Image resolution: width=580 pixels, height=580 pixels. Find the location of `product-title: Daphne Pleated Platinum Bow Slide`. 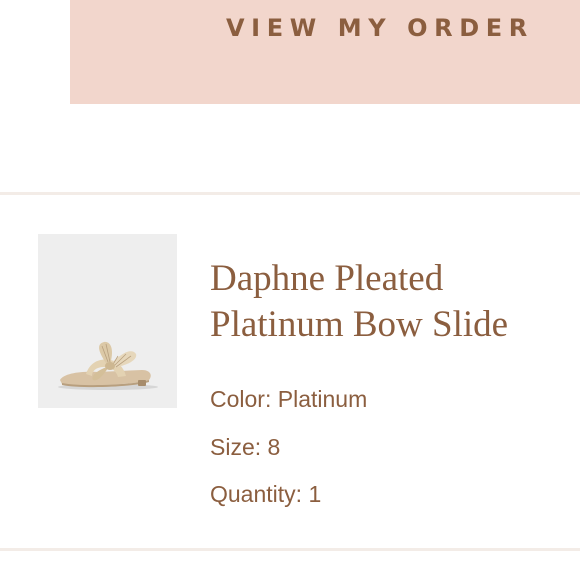

product-title: Daphne Pleated Platinum Bow Slide is located at coordinates (392, 302).